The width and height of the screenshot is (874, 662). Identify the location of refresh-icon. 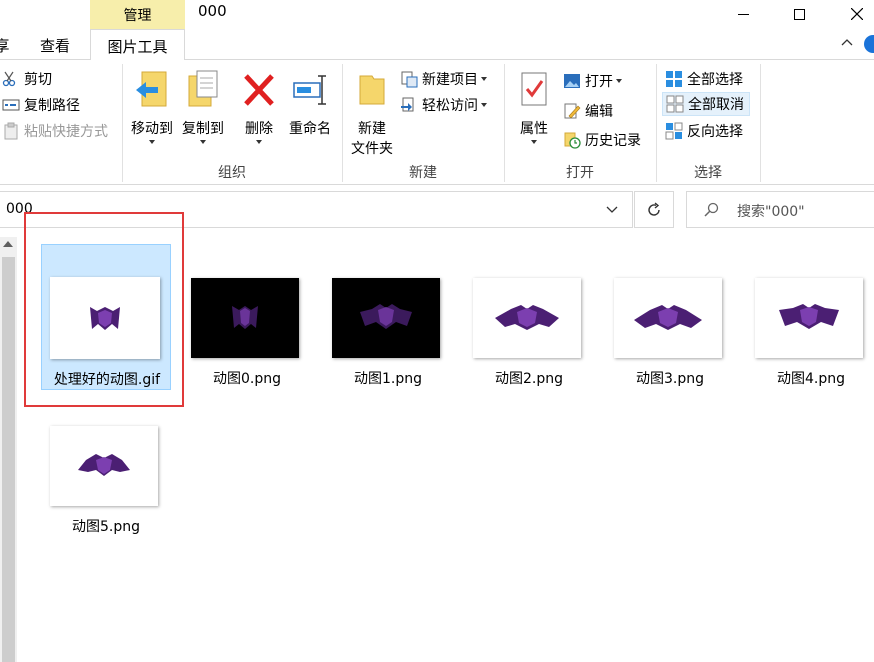
(654, 208).